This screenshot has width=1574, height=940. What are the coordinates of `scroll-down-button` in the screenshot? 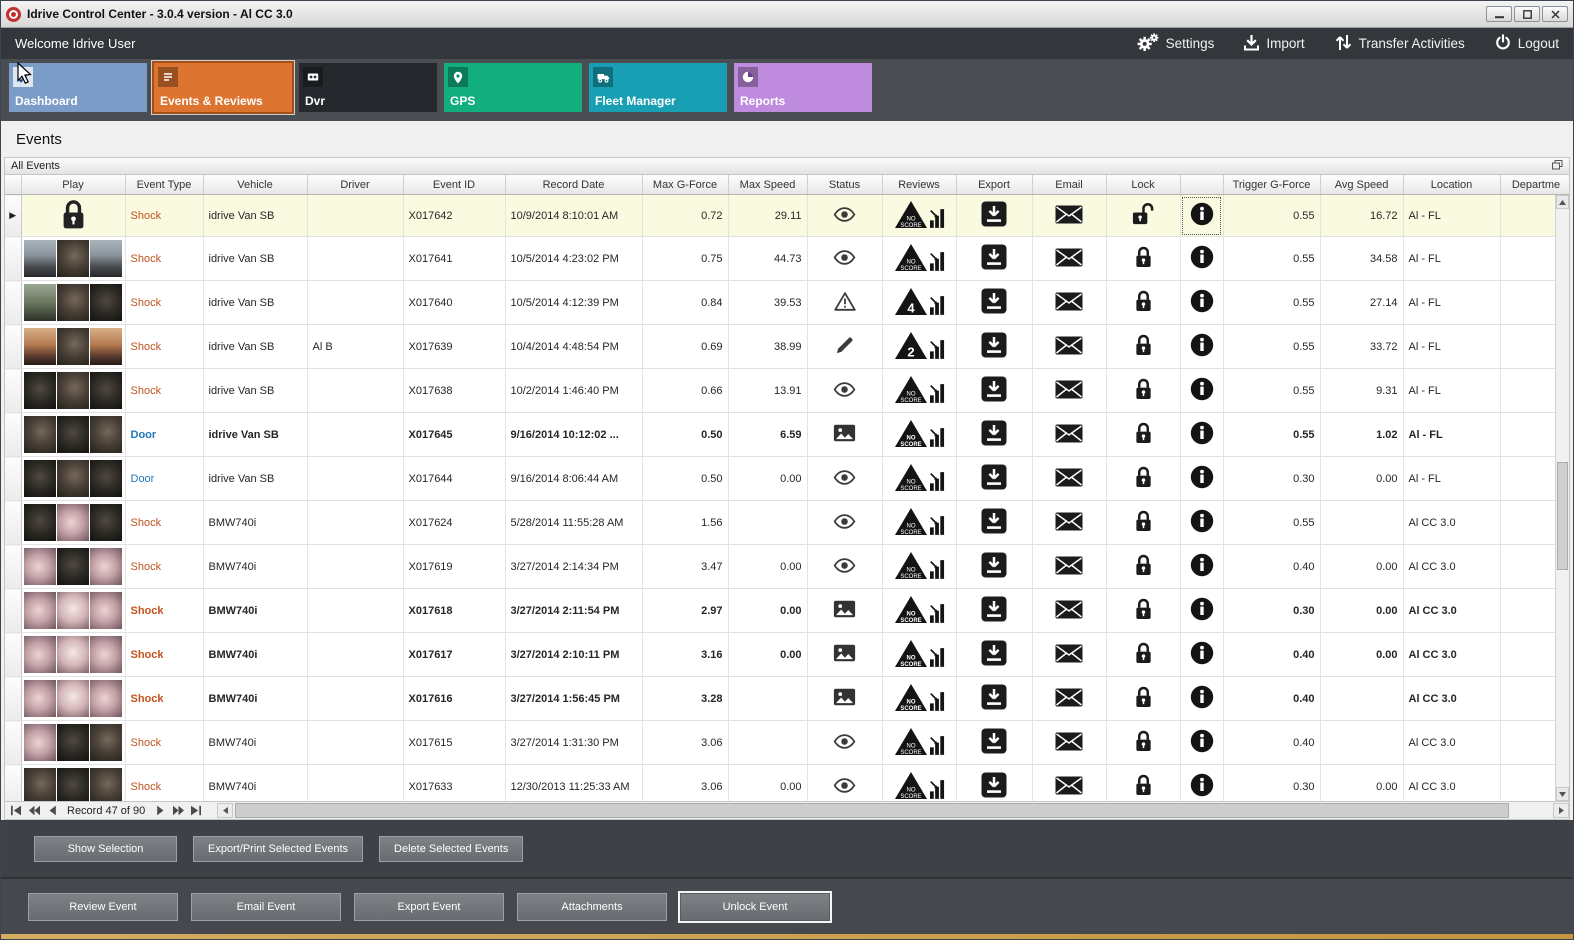 It's located at (1562, 794).